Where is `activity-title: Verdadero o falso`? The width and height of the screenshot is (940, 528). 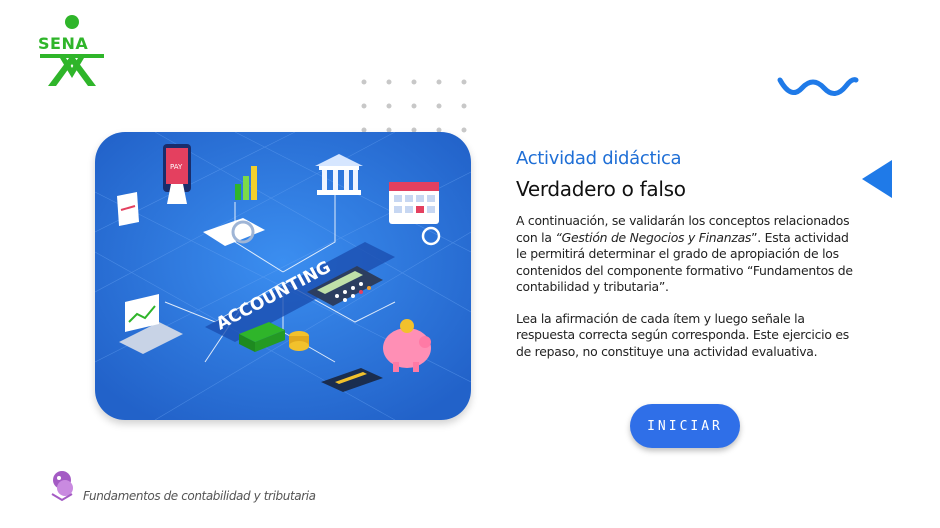
activity-title: Verdadero o falso is located at coordinates (601, 189).